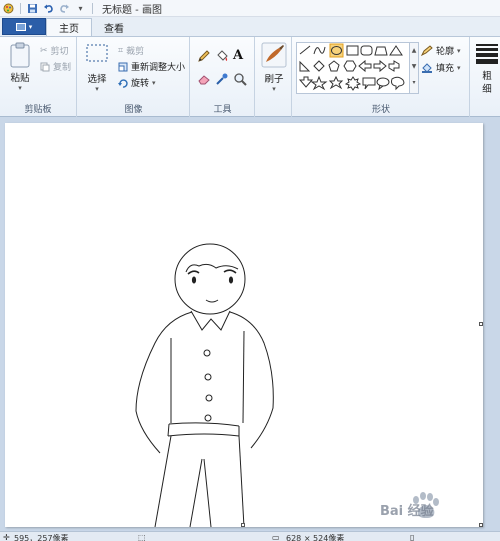 The width and height of the screenshot is (500, 541). I want to click on undo-icon, so click(48, 8).